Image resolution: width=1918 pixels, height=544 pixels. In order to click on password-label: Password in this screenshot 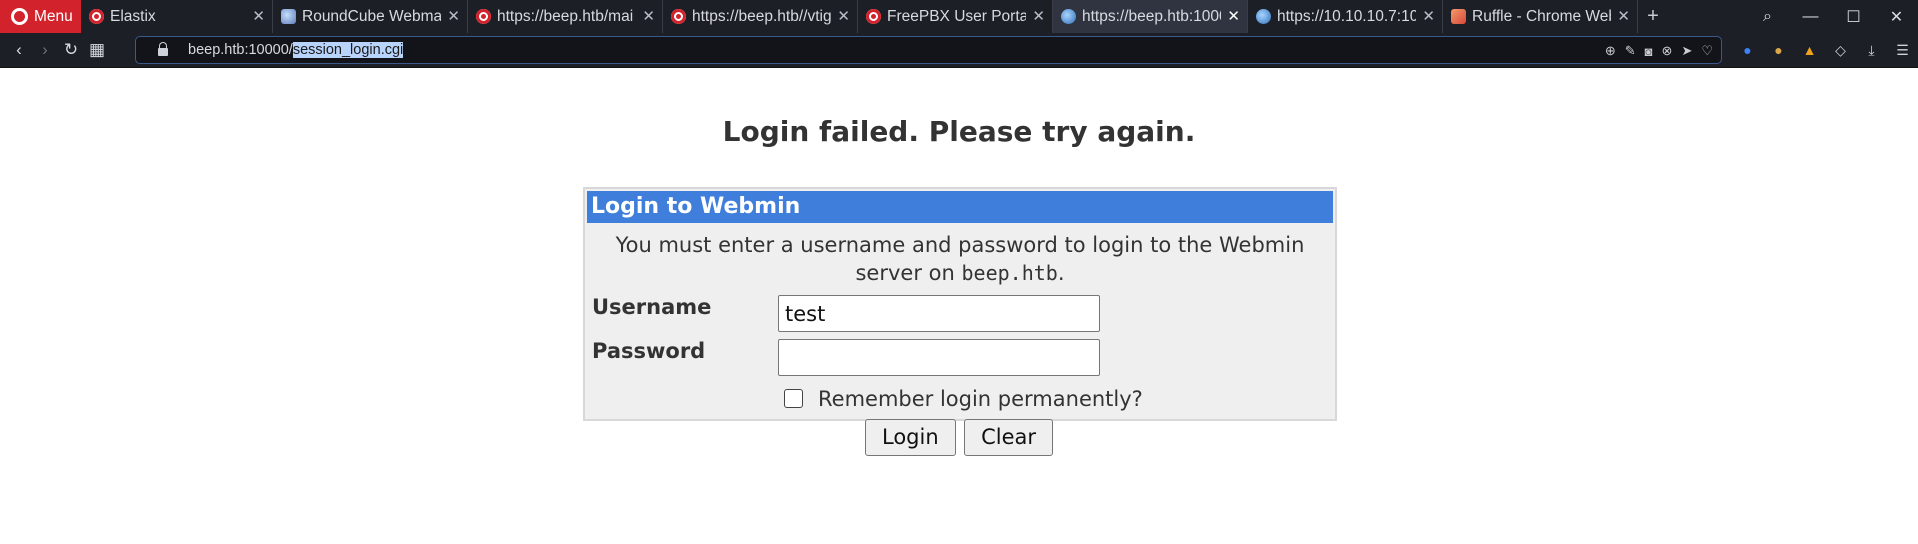, I will do `click(649, 351)`.